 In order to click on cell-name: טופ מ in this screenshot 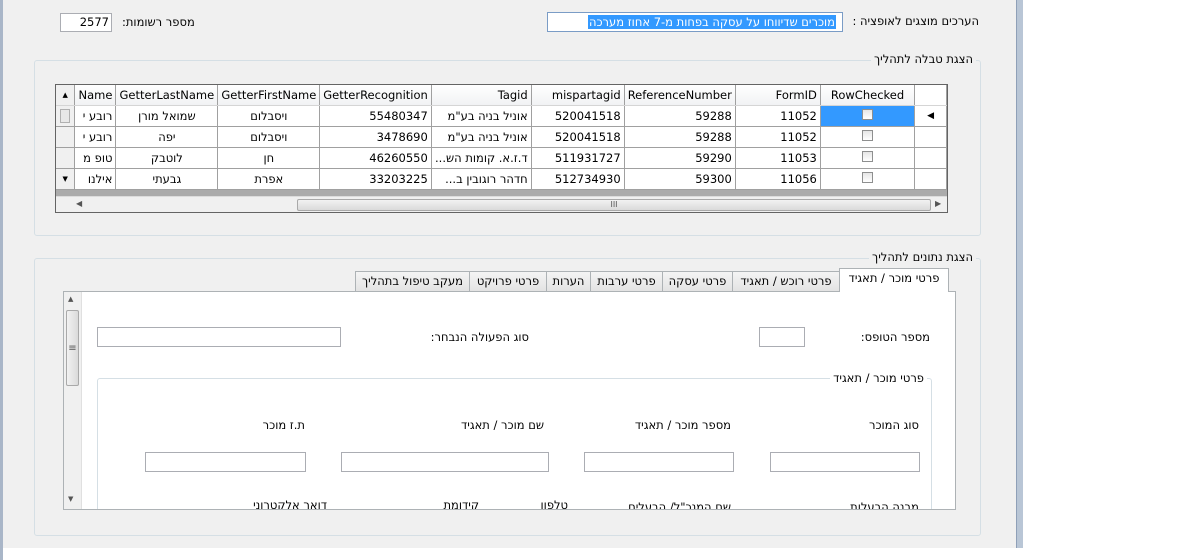, I will do `click(95, 158)`.